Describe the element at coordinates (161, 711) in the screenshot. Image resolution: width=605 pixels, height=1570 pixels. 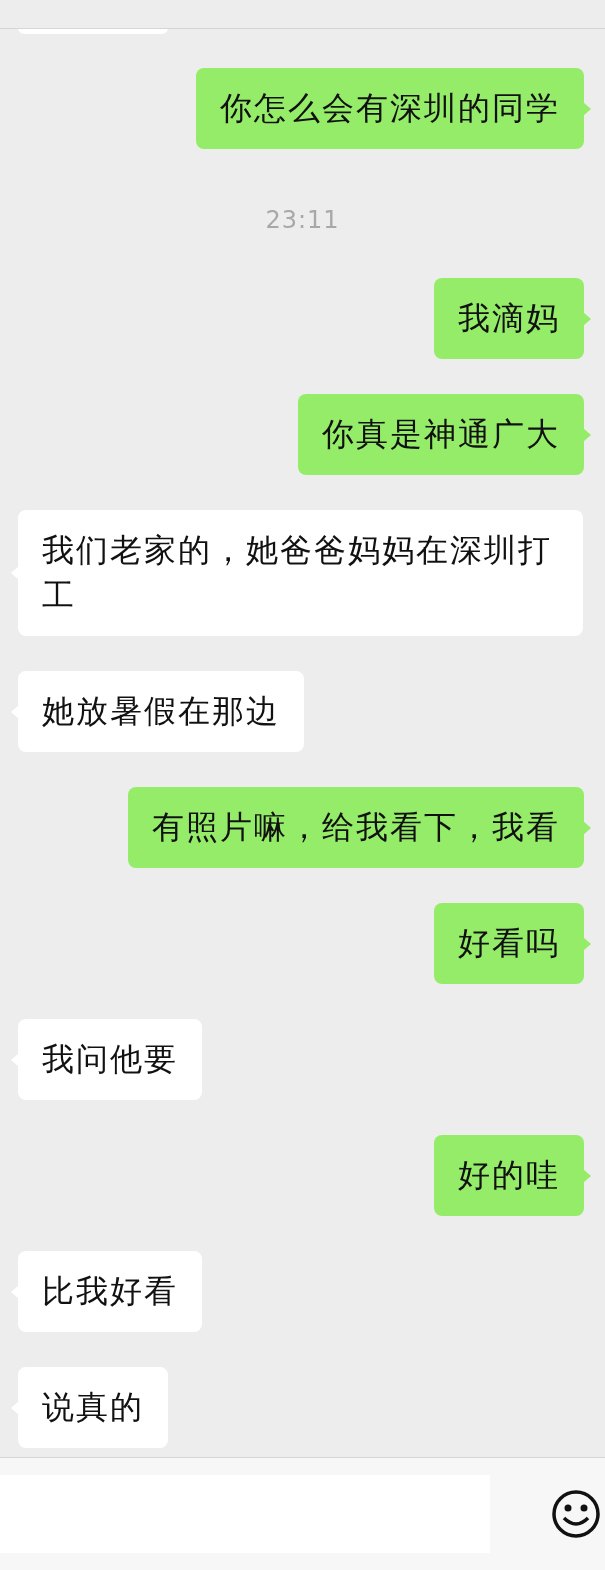
I see `message-bubble: 她放暑假在那边` at that location.